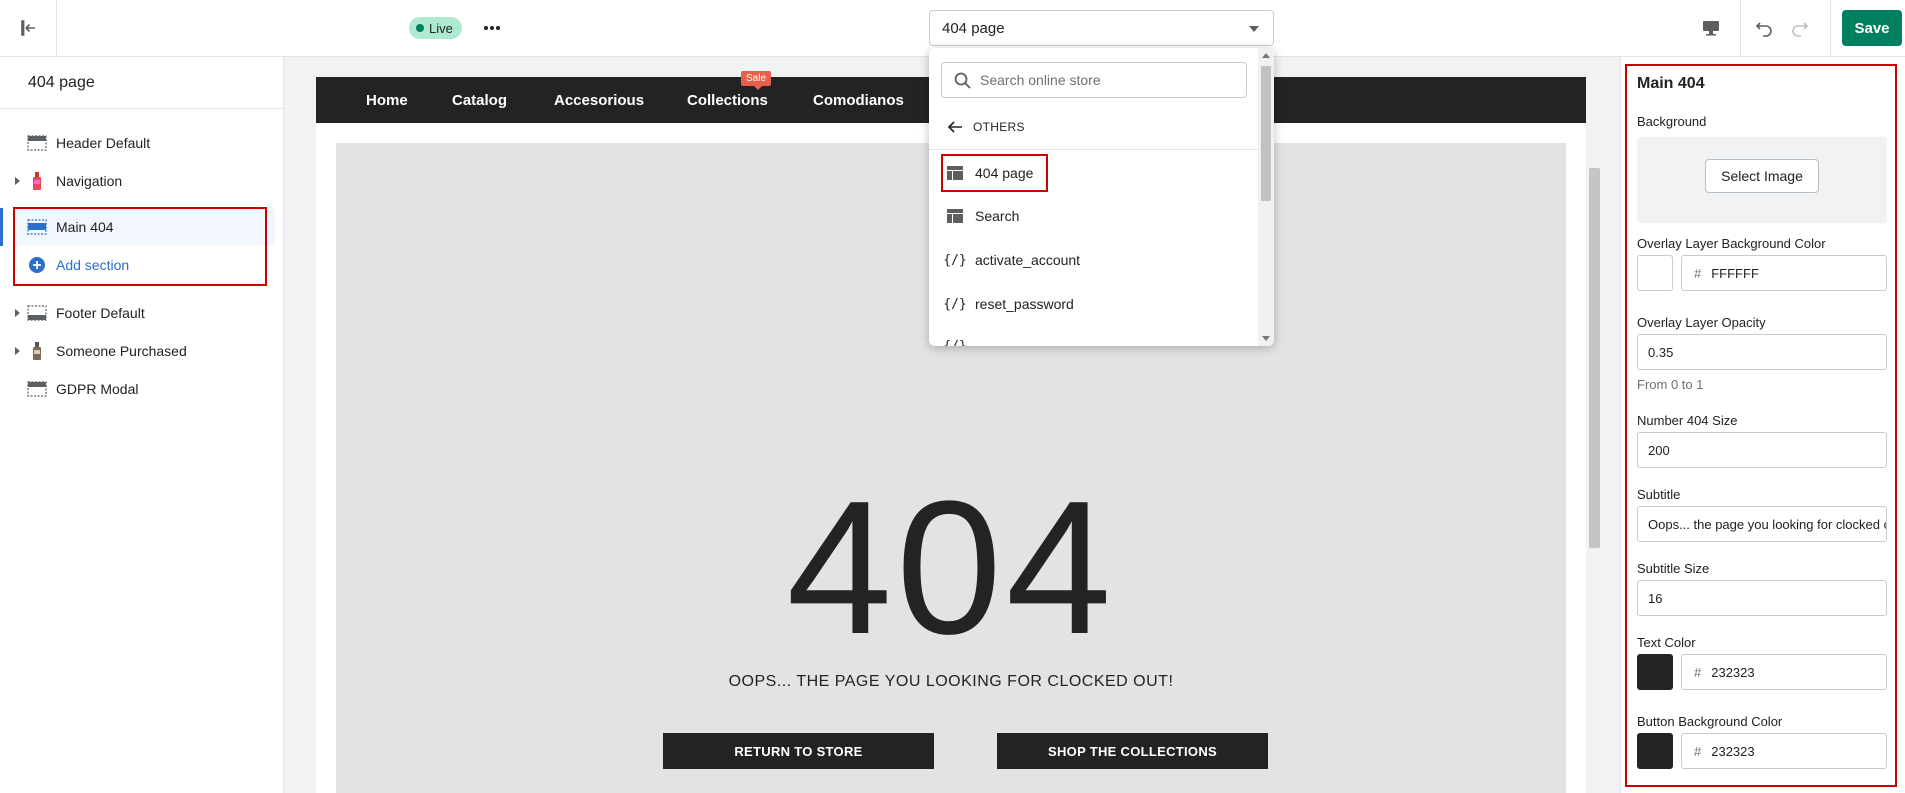  I want to click on overlay-opacity-input: 0.35, so click(1762, 352).